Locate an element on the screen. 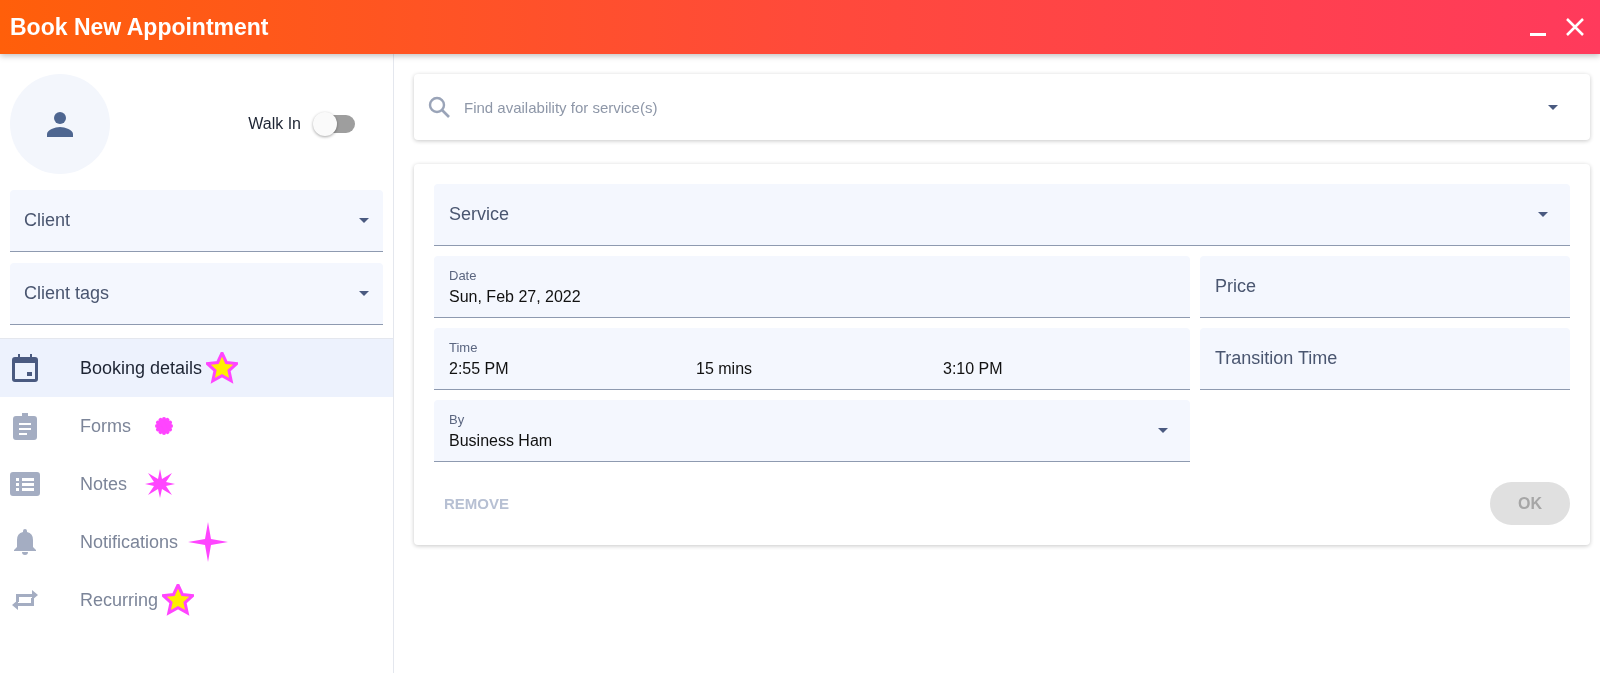 This screenshot has width=1600, height=673. time-field: Time 2:55 PM 15 mins 3:10 PM is located at coordinates (812, 359).